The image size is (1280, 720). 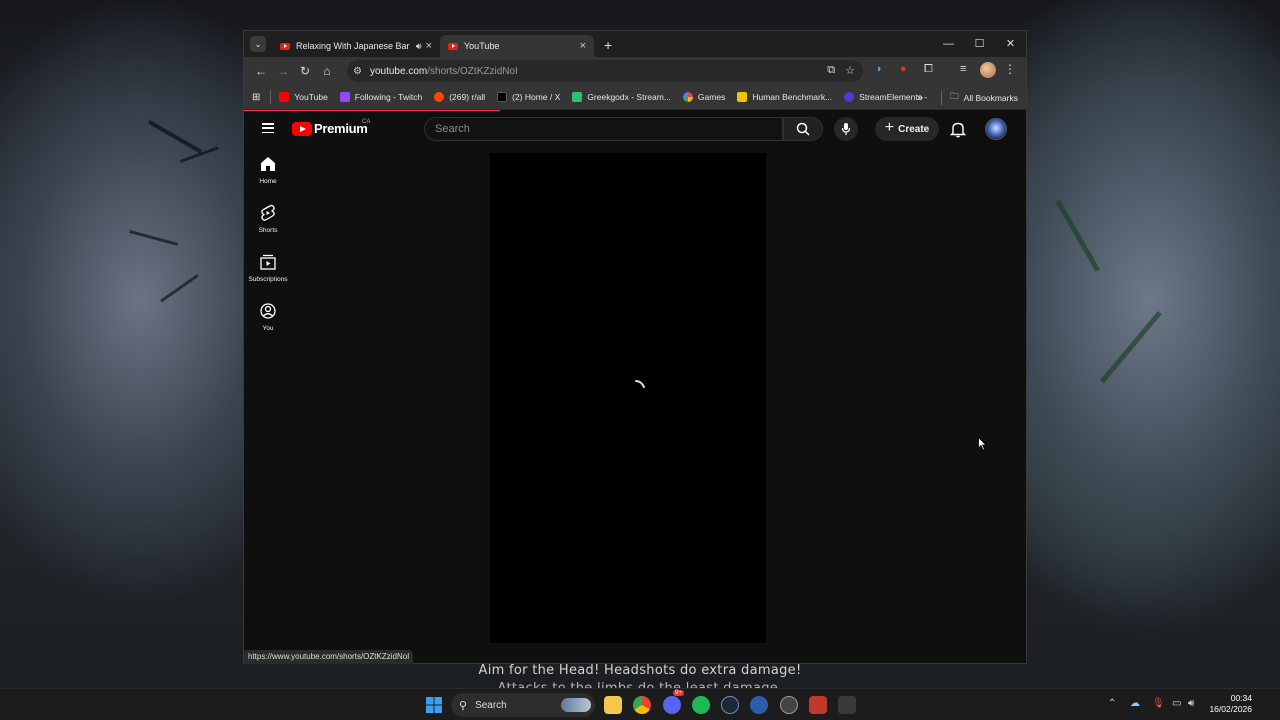 I want to click on tab-search-button: ⌄, so click(x=258, y=44).